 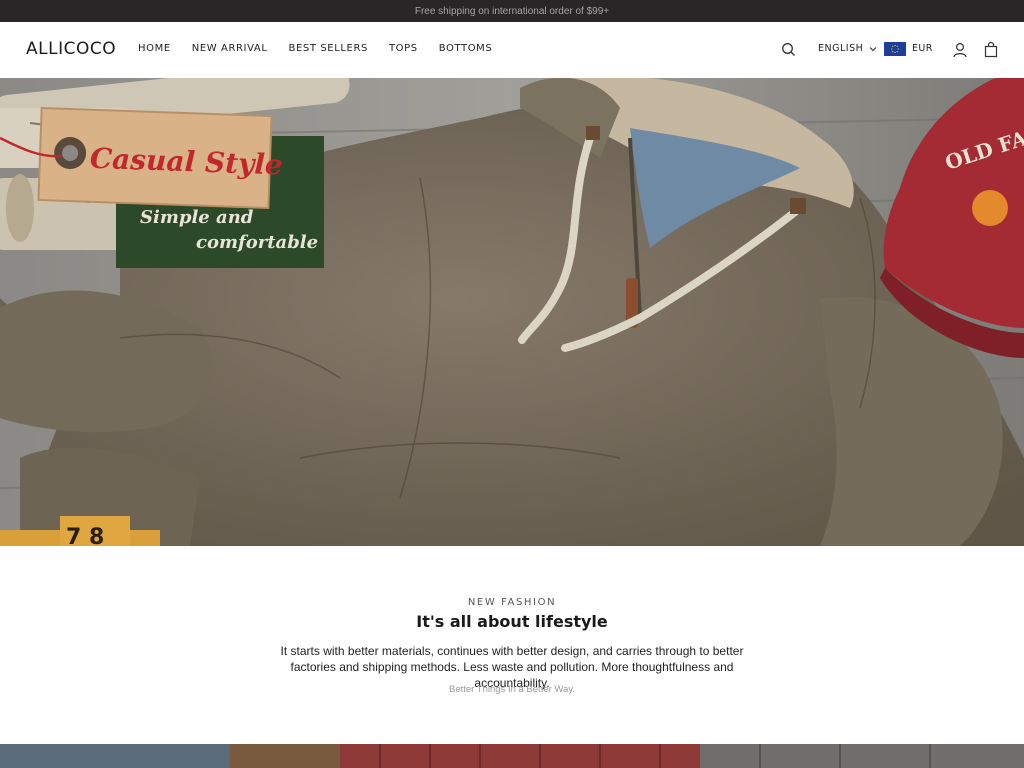 What do you see at coordinates (257, 242) in the screenshot?
I see `sign-line-2: comfortable` at bounding box center [257, 242].